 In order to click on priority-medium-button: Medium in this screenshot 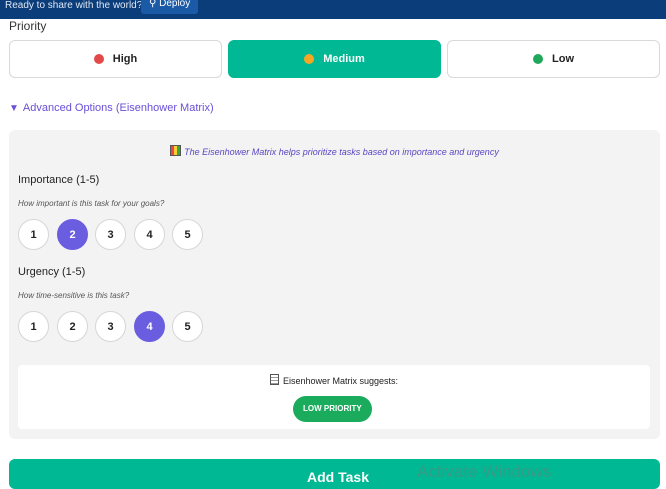, I will do `click(334, 59)`.